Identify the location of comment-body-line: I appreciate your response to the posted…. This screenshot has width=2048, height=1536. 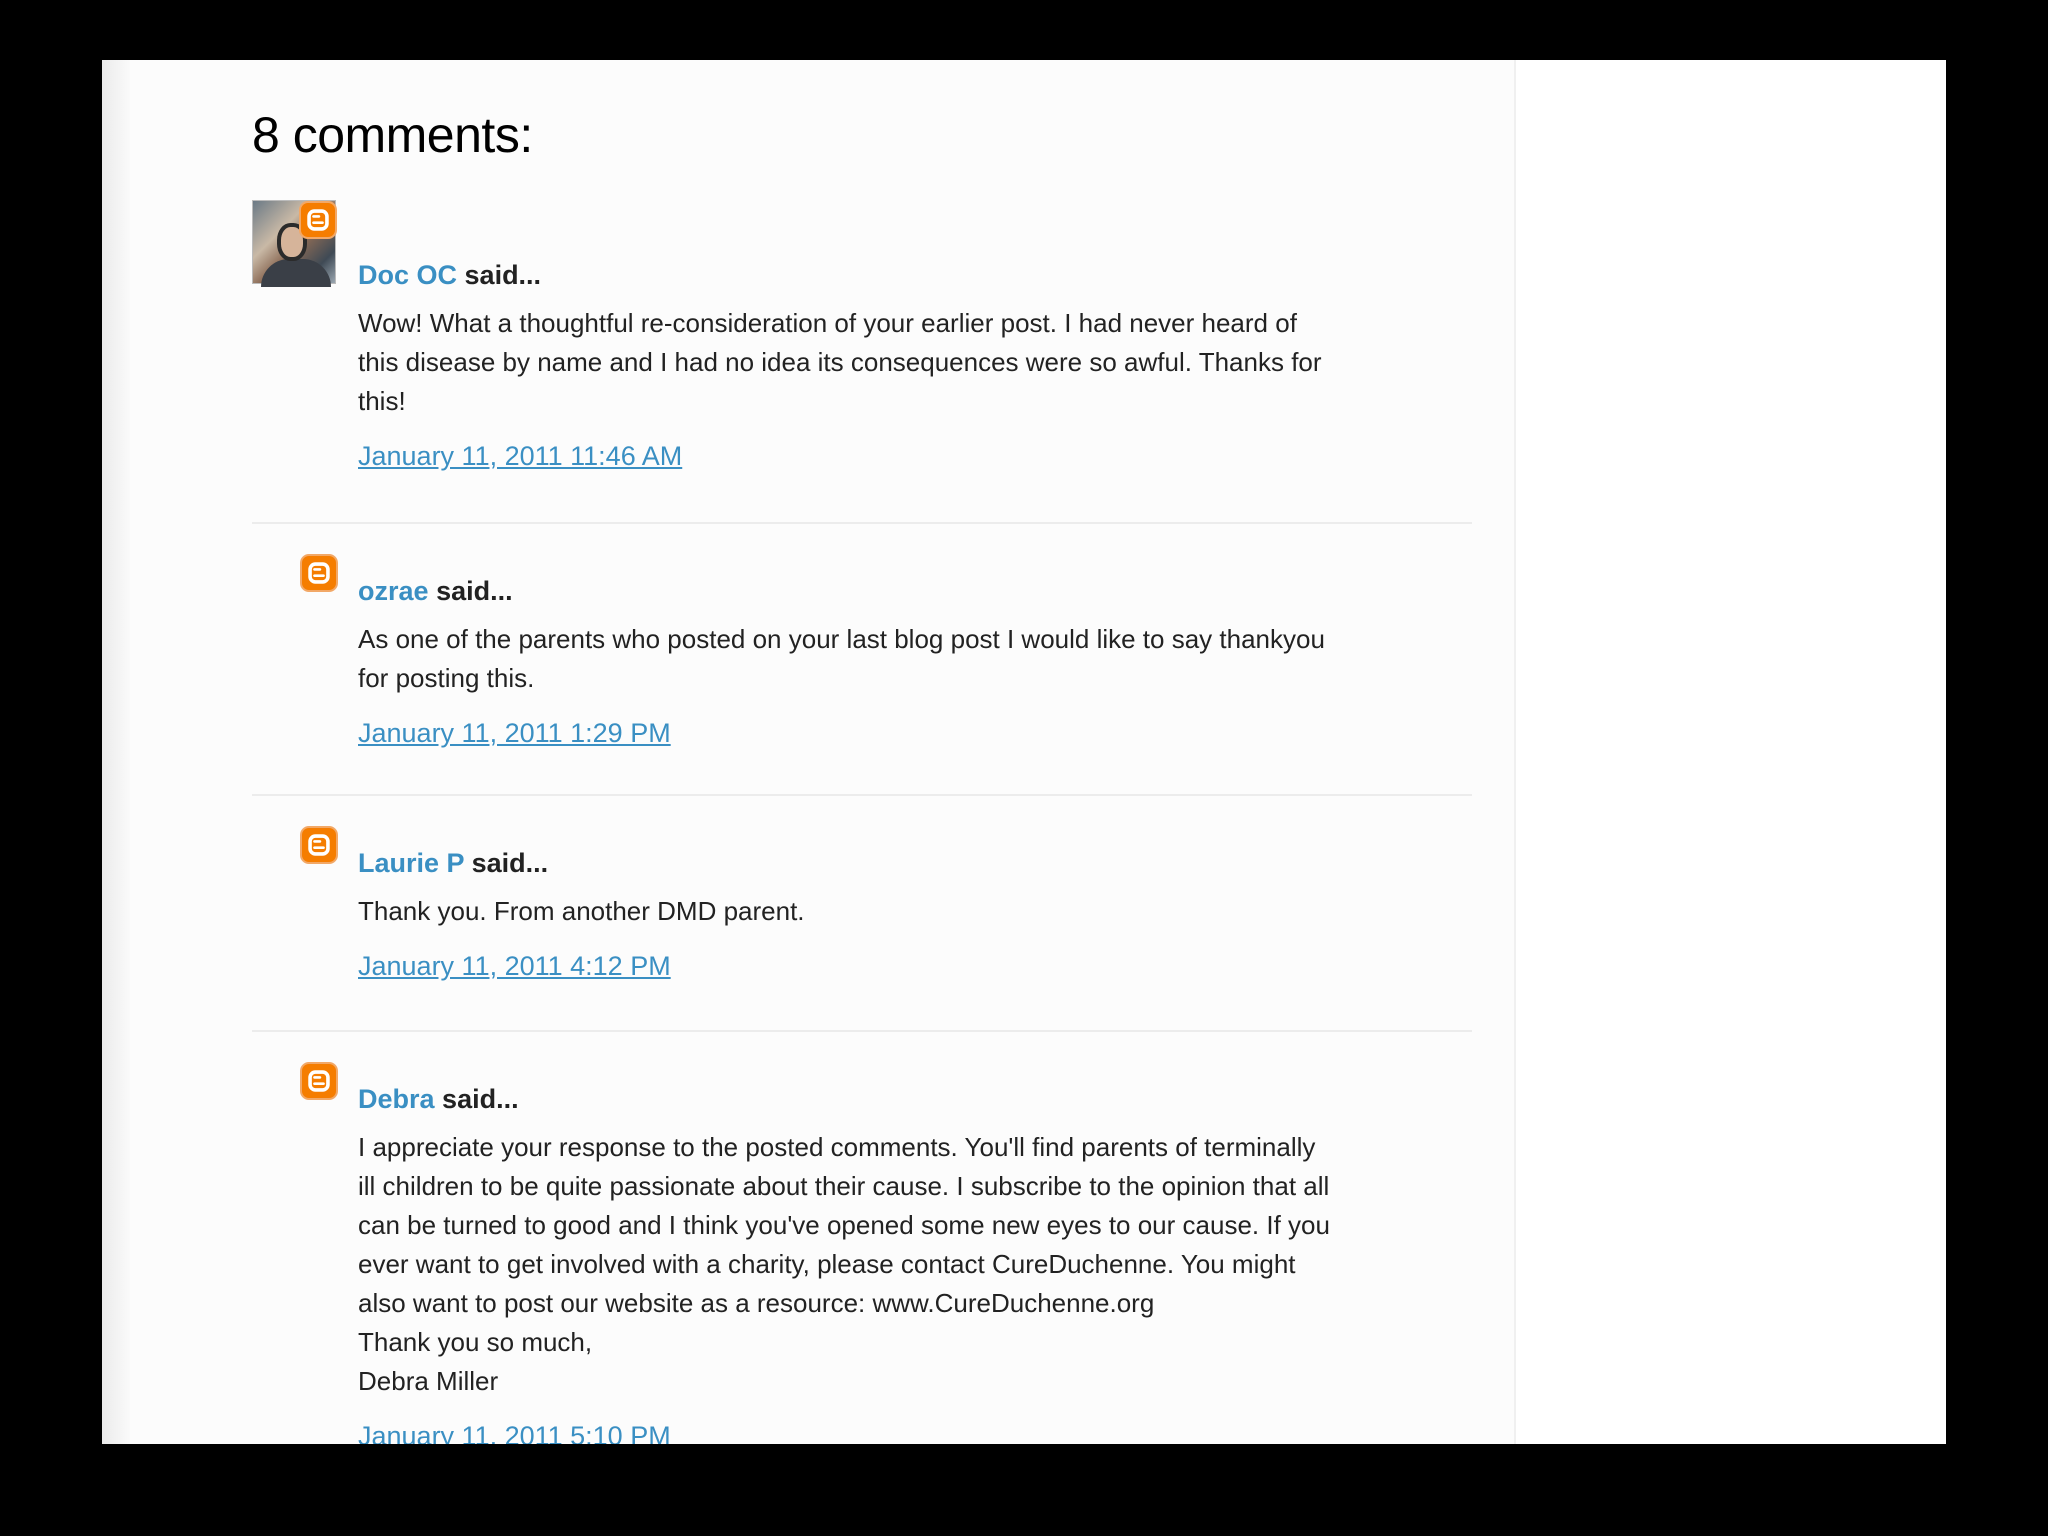
(837, 1147).